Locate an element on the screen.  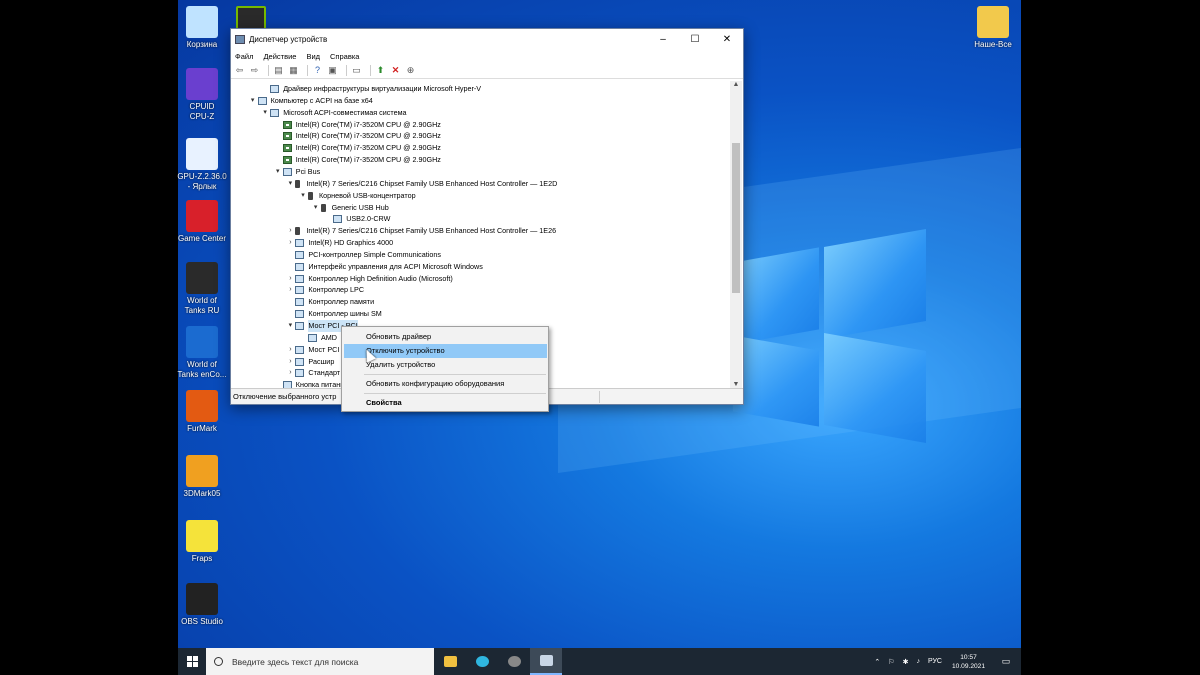
download-icon: ⊕ is located at coordinates (410, 70).